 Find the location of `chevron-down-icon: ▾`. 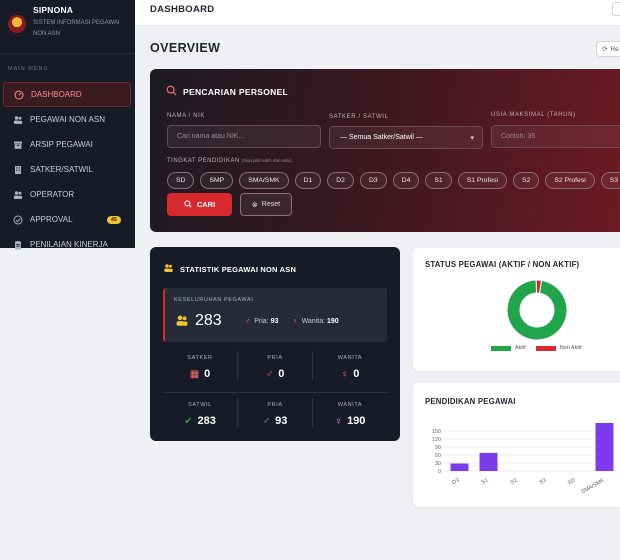

chevron-down-icon: ▾ is located at coordinates (472, 138).